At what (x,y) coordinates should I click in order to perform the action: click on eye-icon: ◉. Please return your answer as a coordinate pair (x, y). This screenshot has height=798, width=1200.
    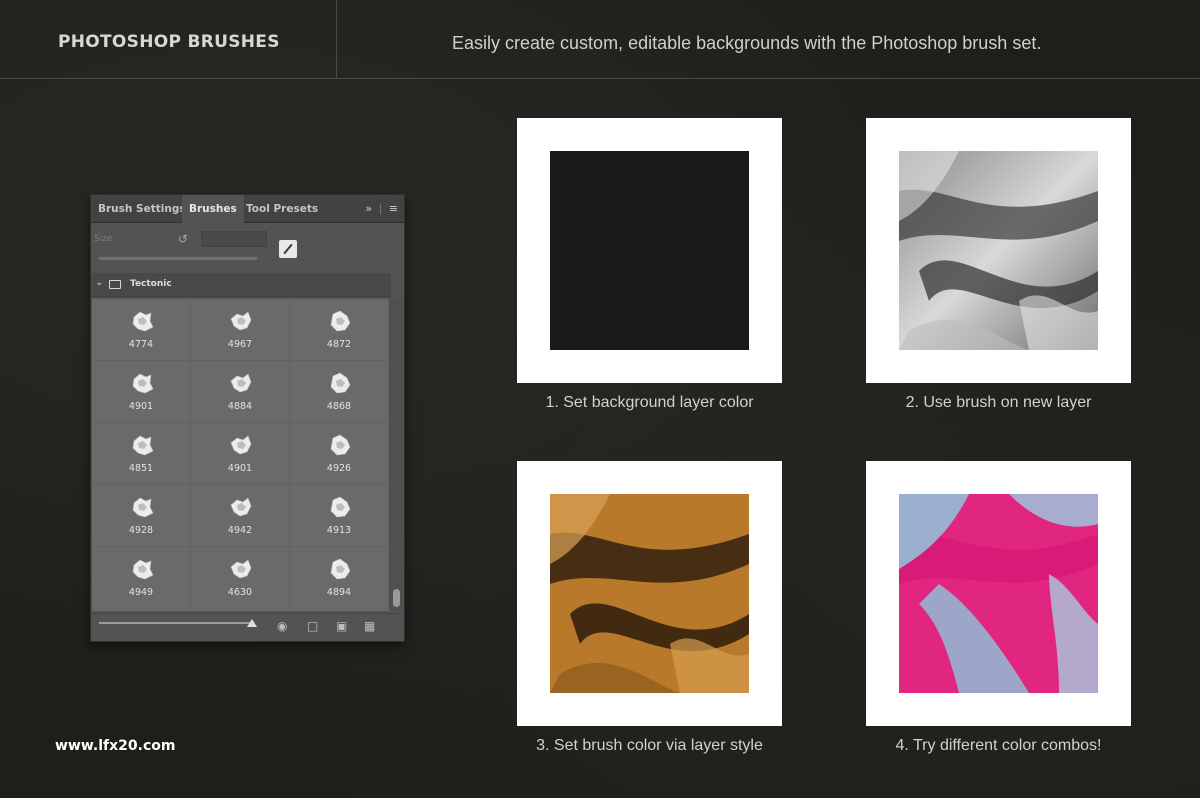
    Looking at the image, I should click on (282, 626).